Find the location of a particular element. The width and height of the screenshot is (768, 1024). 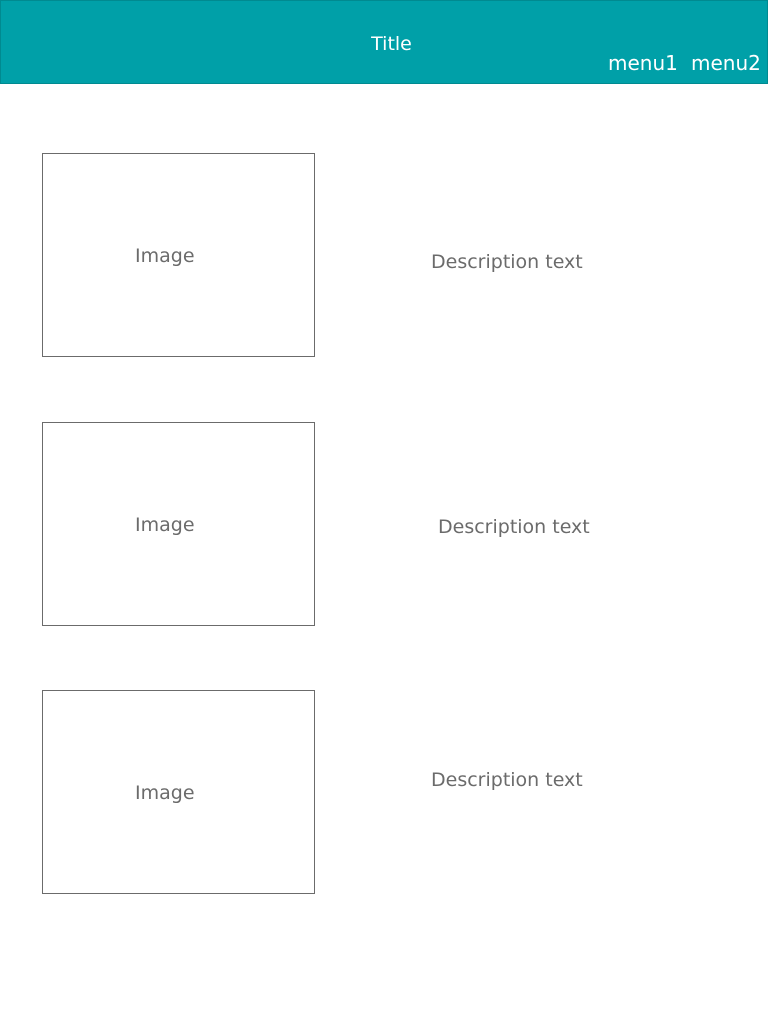

card-description-1: Description text is located at coordinates (507, 262).